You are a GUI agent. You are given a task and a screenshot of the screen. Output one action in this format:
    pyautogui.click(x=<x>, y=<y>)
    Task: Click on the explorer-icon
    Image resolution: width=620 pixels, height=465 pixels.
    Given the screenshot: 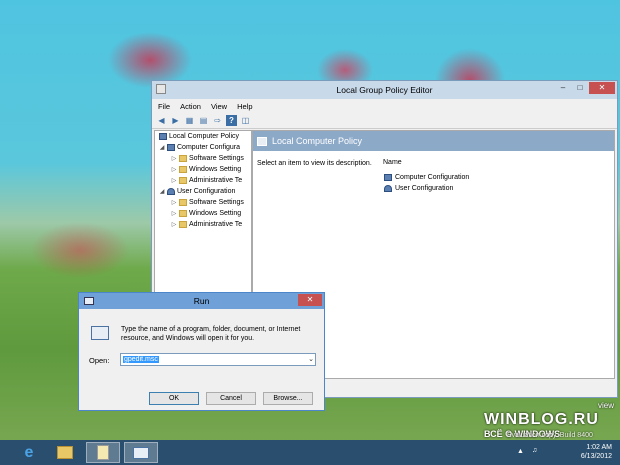 What is the action you would take?
    pyautogui.click(x=65, y=452)
    